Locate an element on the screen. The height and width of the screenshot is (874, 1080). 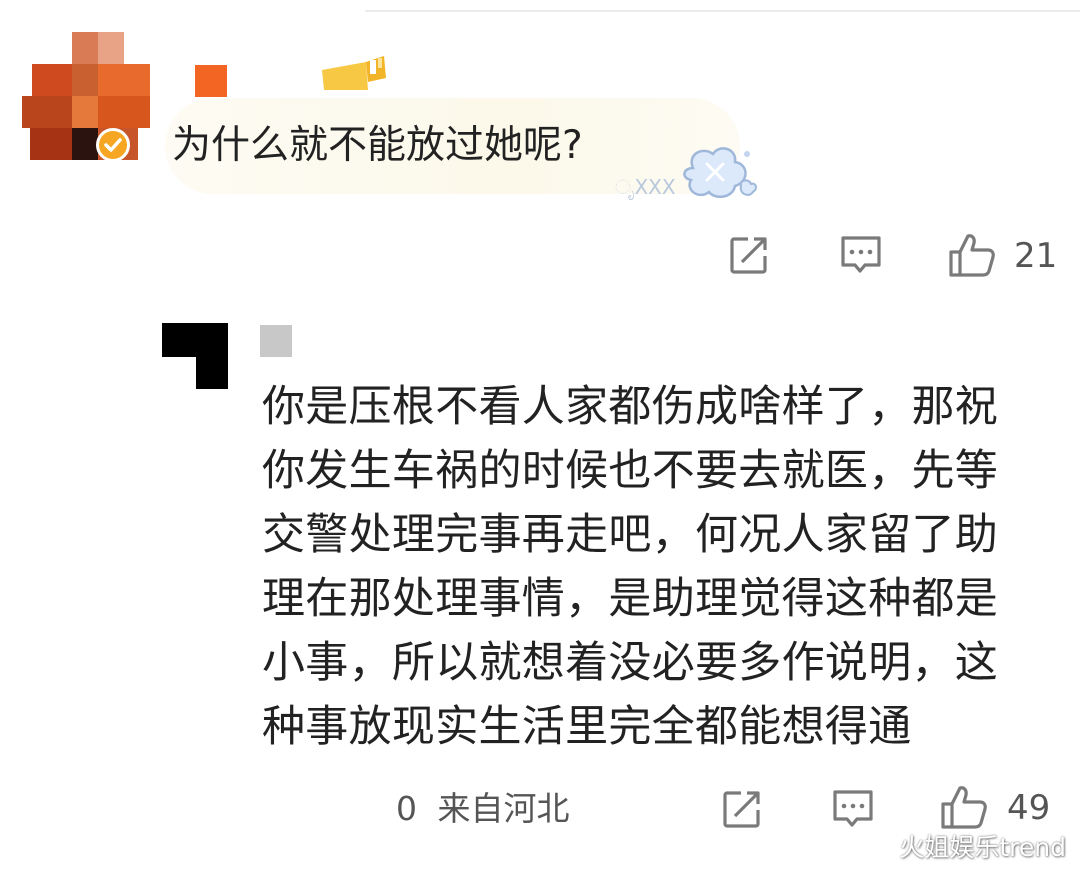
like-count: 21 is located at coordinates (1036, 256).